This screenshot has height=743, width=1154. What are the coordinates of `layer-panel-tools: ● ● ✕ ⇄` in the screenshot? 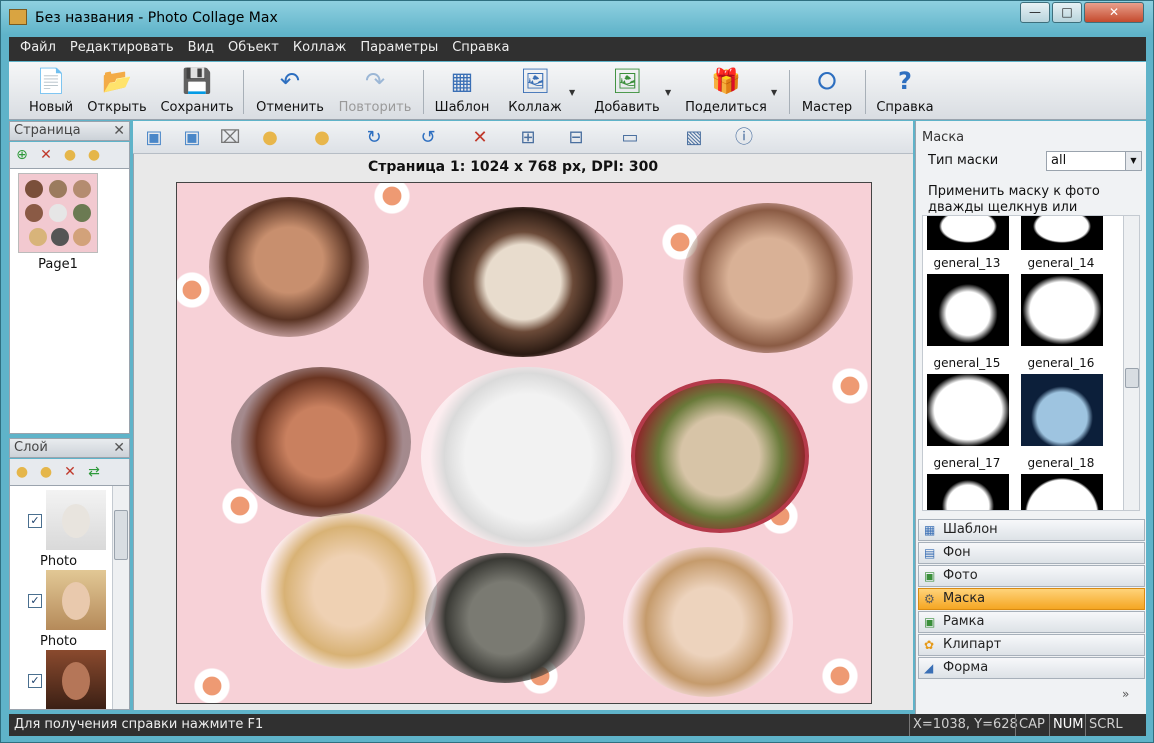 It's located at (69, 472).